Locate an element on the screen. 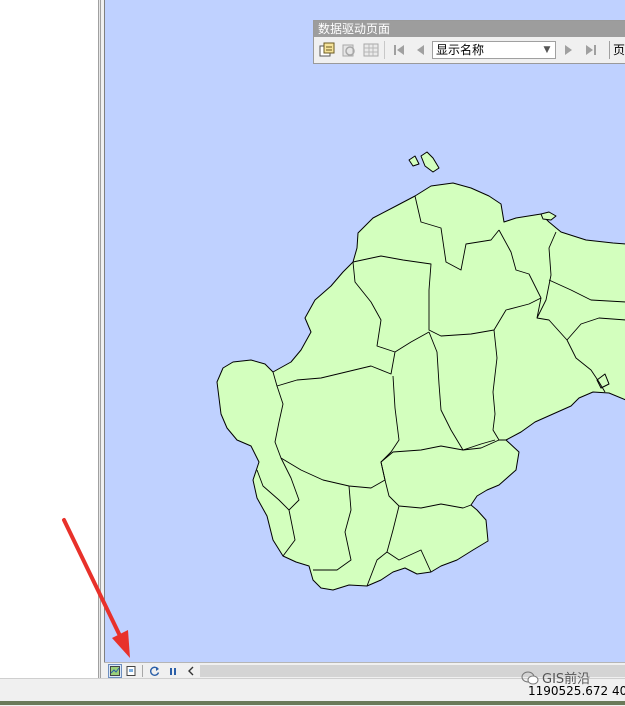 Image resolution: width=625 pixels, height=706 pixels. next-page-icon is located at coordinates (568, 50).